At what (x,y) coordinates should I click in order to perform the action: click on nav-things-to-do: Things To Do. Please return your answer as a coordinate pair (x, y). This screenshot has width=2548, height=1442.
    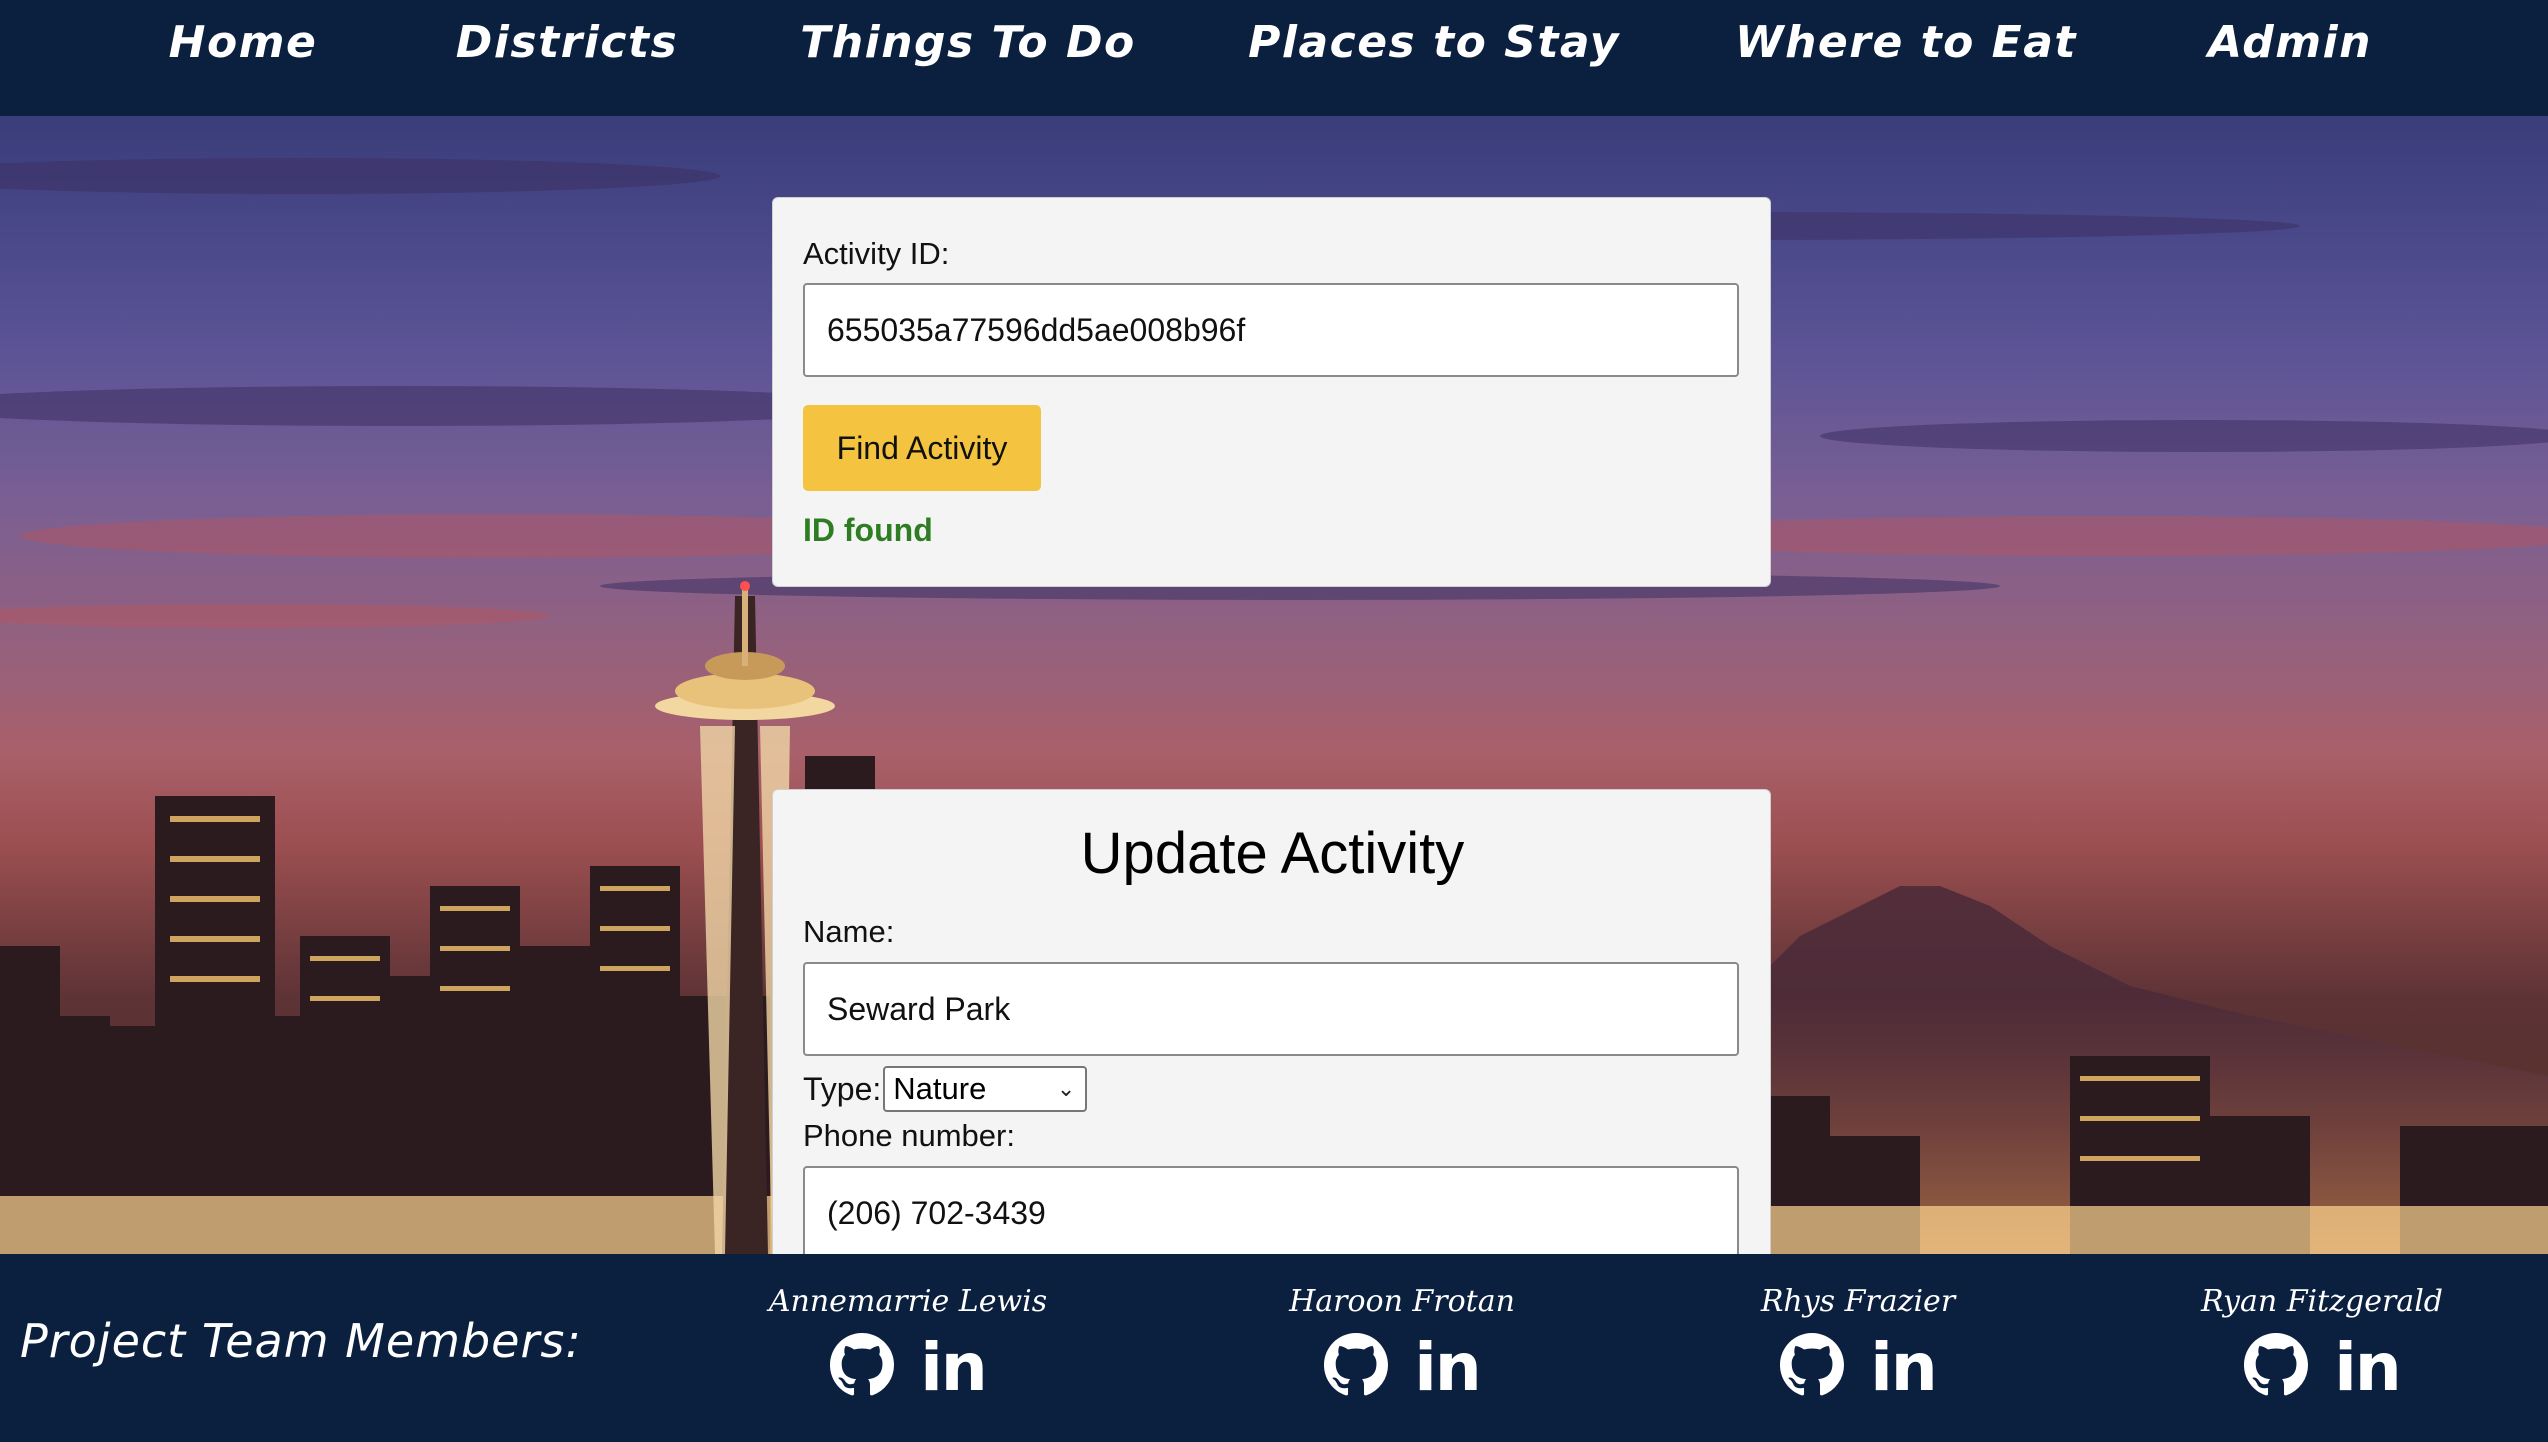
    Looking at the image, I should click on (967, 43).